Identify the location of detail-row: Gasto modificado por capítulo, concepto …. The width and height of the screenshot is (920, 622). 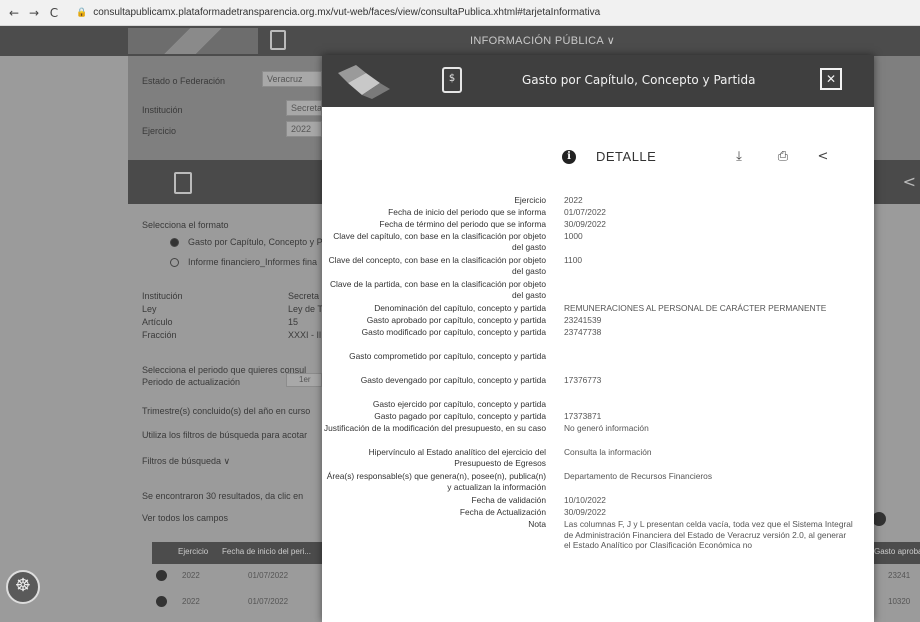
(598, 338).